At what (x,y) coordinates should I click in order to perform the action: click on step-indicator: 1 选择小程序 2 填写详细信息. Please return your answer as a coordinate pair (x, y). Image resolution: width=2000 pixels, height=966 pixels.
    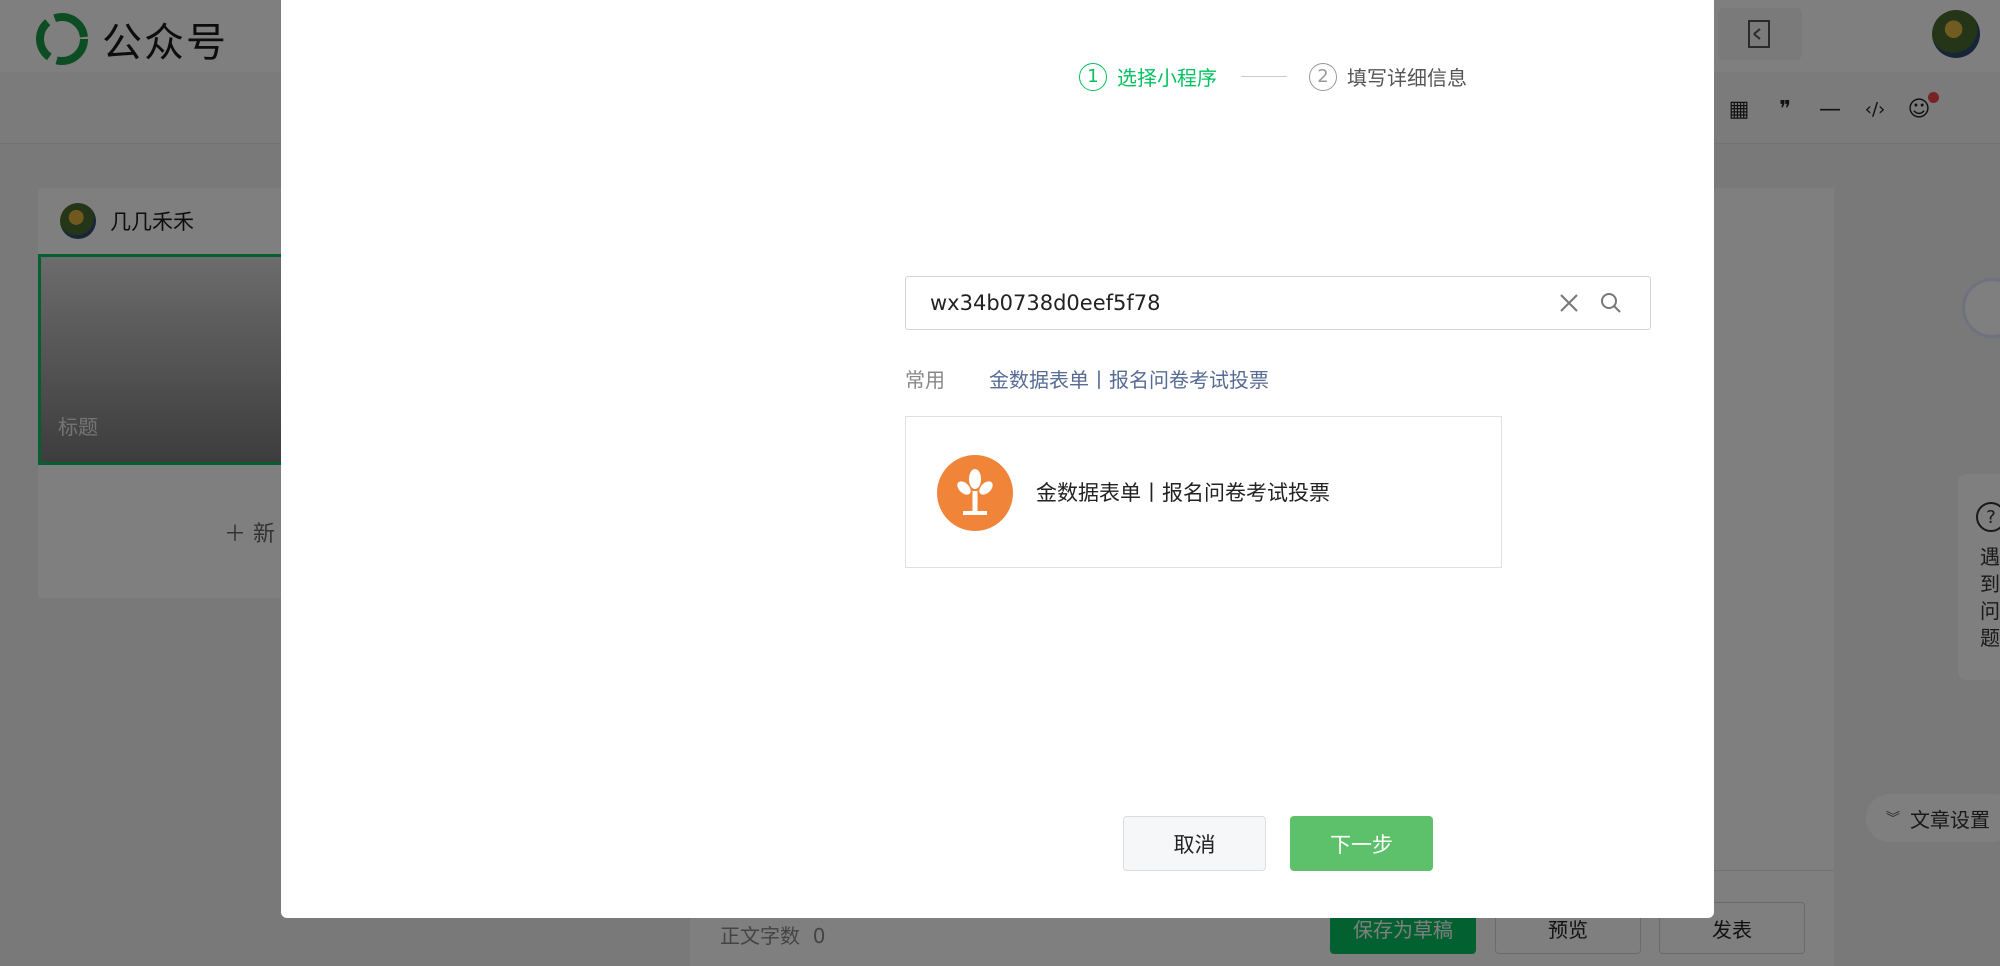
    Looking at the image, I should click on (1273, 76).